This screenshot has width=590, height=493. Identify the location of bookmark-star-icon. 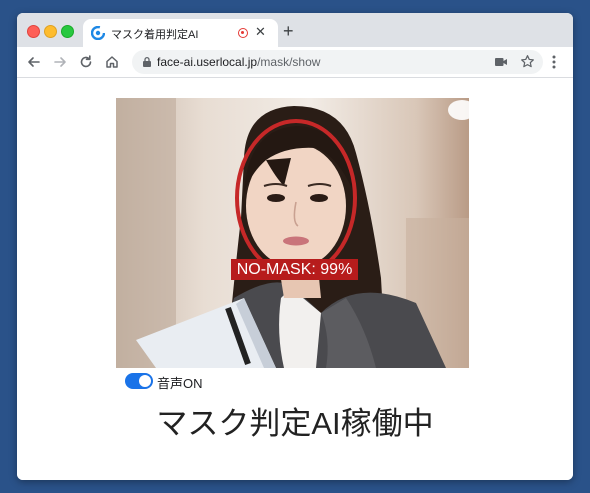
(527, 61).